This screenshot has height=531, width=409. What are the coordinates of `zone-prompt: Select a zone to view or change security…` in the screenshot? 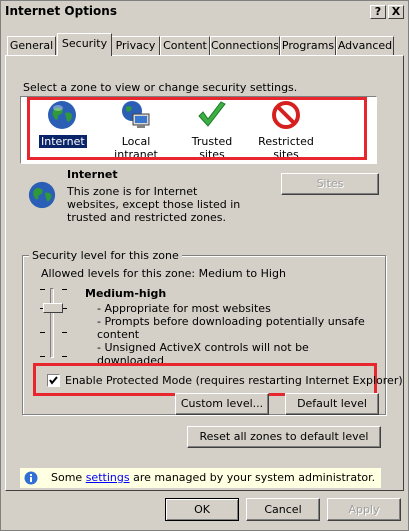 It's located at (160, 87).